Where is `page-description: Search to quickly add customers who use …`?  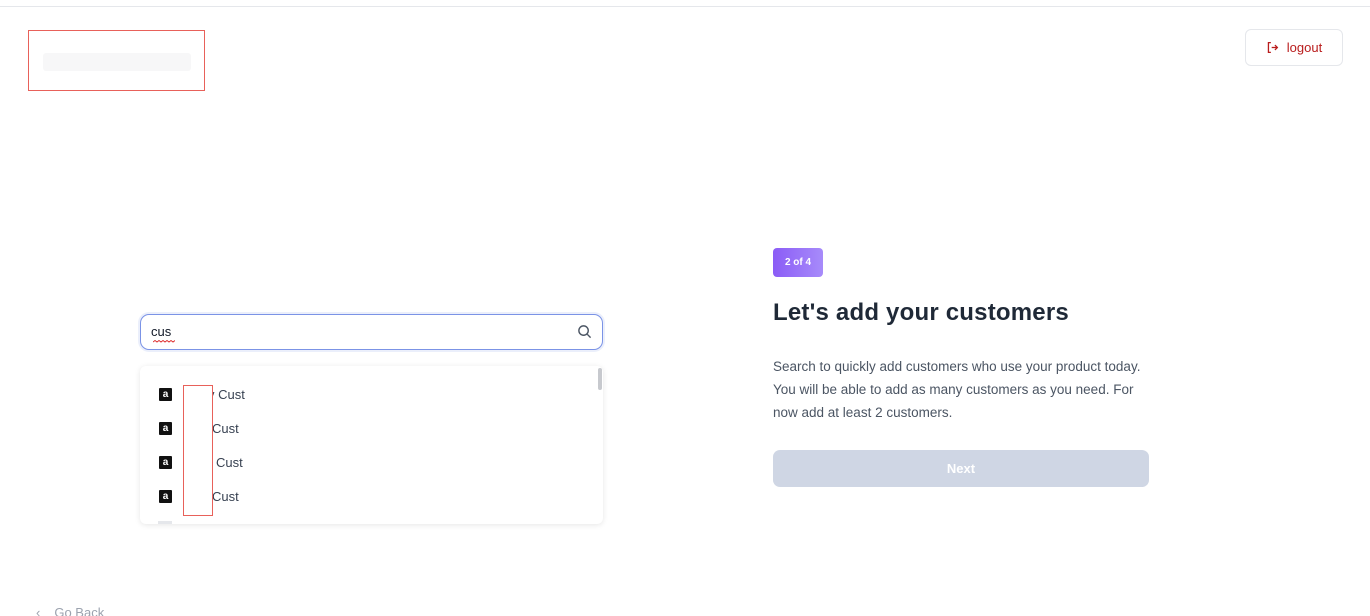 page-description: Search to quickly add customers who use … is located at coordinates (957, 389).